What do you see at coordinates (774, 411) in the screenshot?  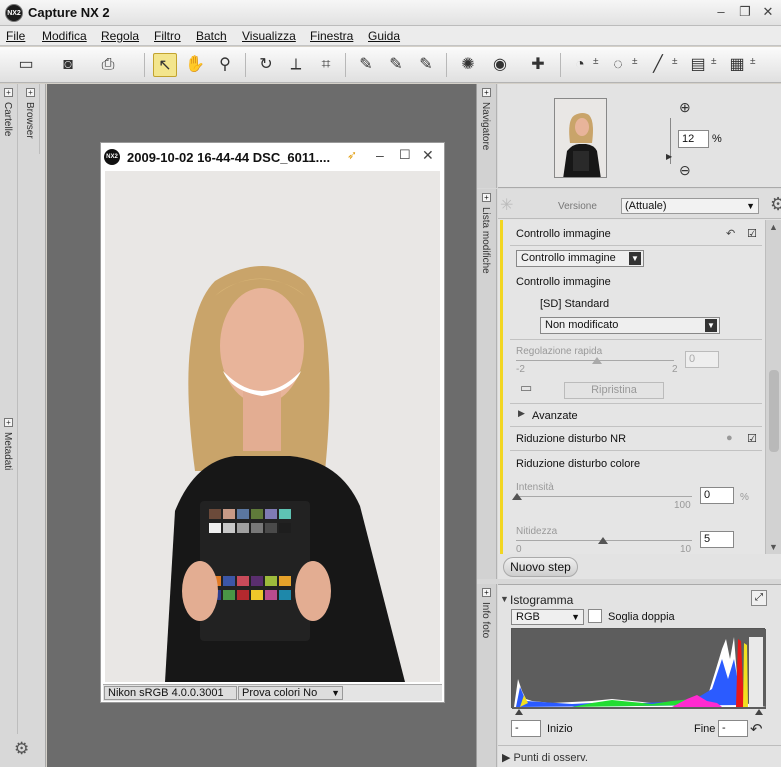 I see `scrollbar-thumb` at bounding box center [774, 411].